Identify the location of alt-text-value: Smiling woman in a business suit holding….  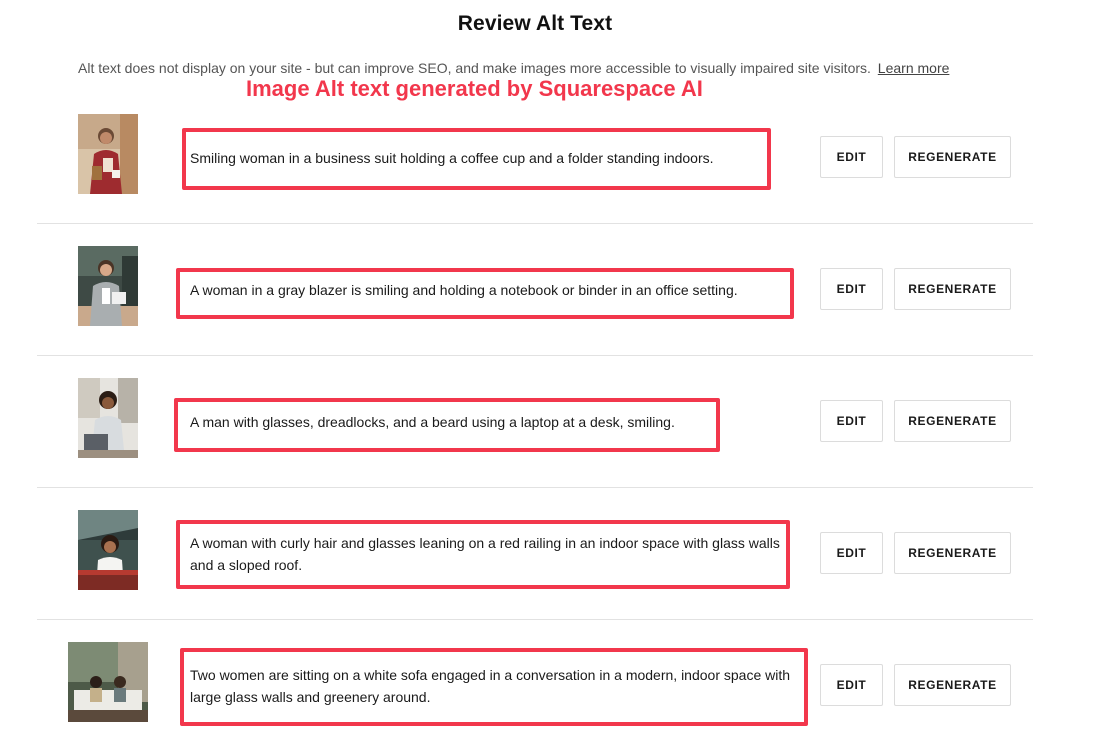
(477, 158).